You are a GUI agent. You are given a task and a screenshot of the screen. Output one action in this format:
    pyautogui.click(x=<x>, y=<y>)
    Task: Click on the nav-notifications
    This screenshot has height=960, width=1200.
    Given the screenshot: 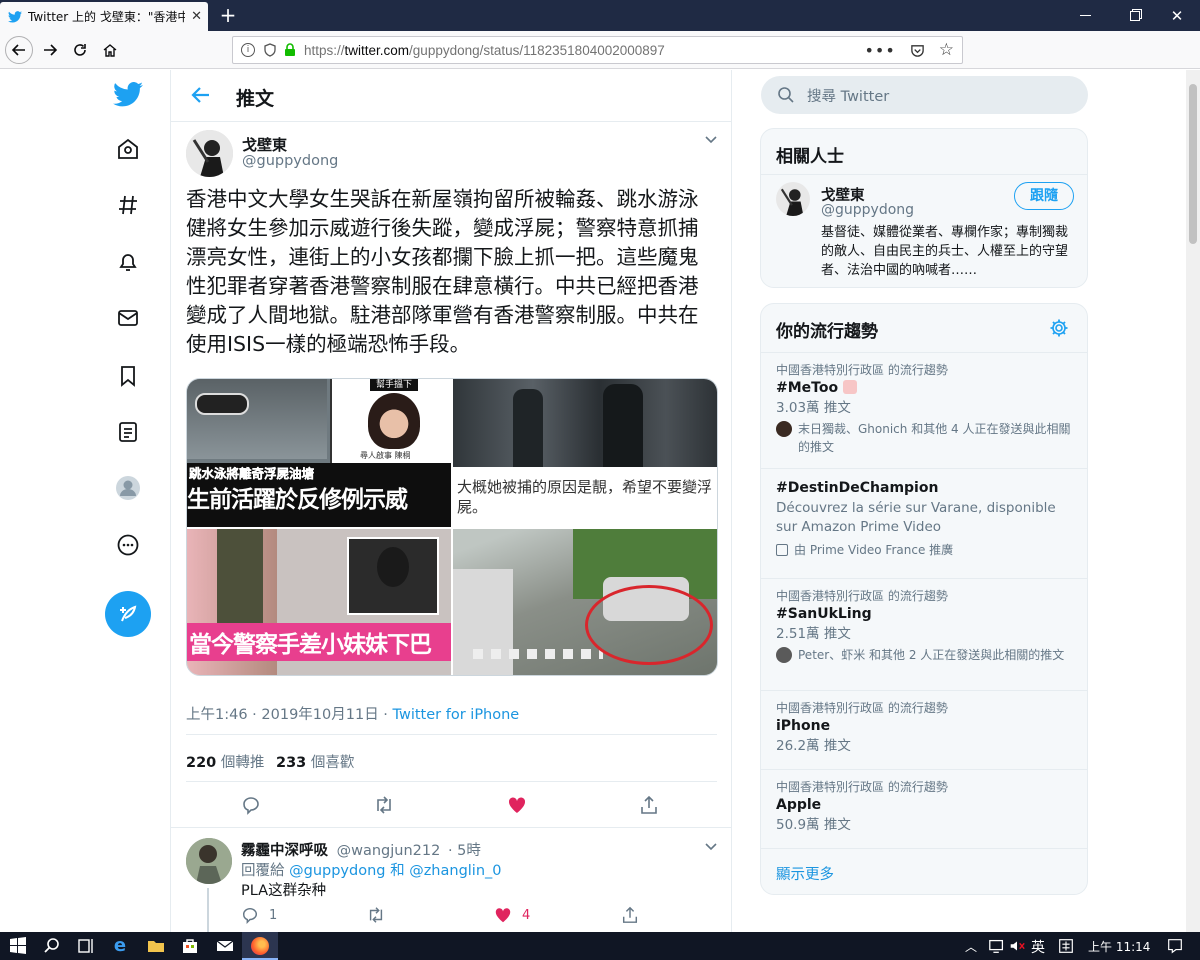 What is the action you would take?
    pyautogui.click(x=128, y=262)
    